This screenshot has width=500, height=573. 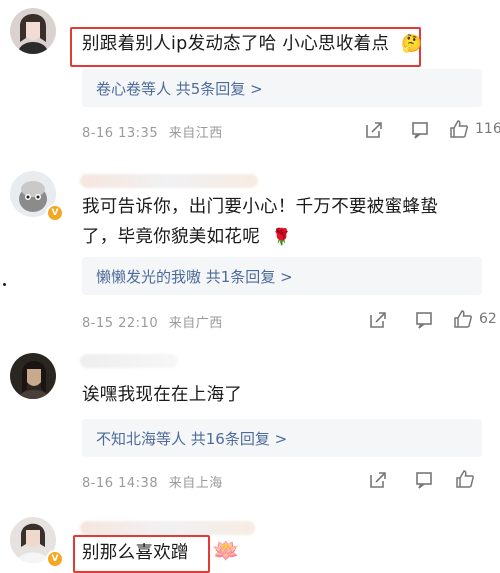 I want to click on comment-meta: 8-16 13:35 来自江西, so click(x=152, y=131).